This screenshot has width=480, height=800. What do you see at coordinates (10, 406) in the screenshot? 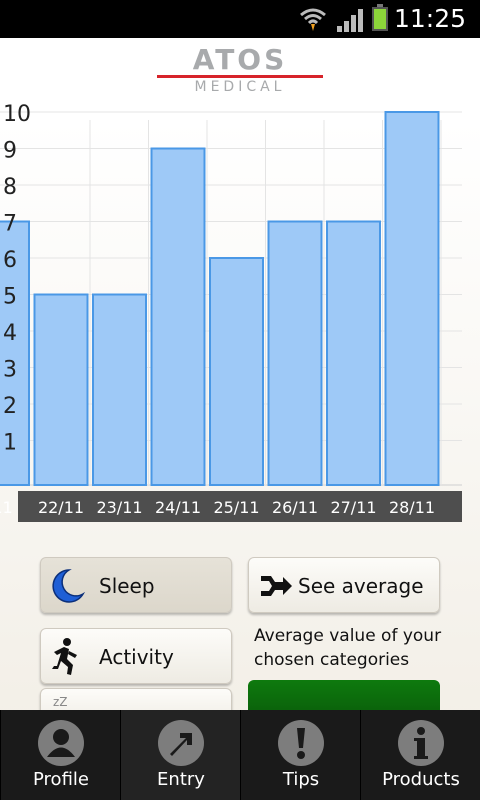
I see `y-tick-label: 2` at bounding box center [10, 406].